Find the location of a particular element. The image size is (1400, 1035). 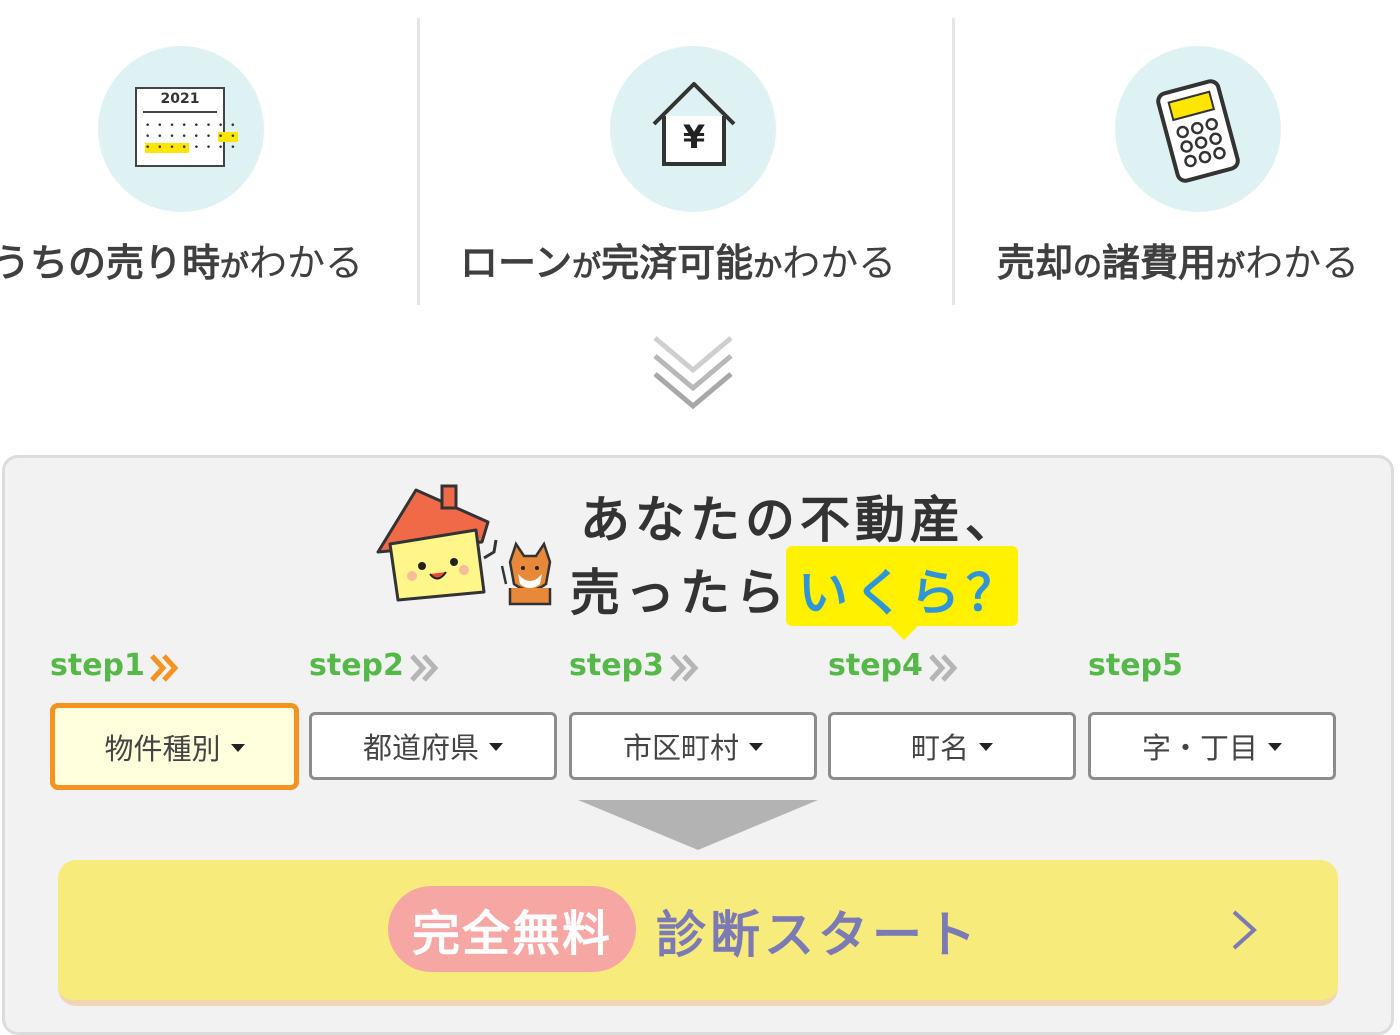

town-select: 町名 is located at coordinates (952, 746).